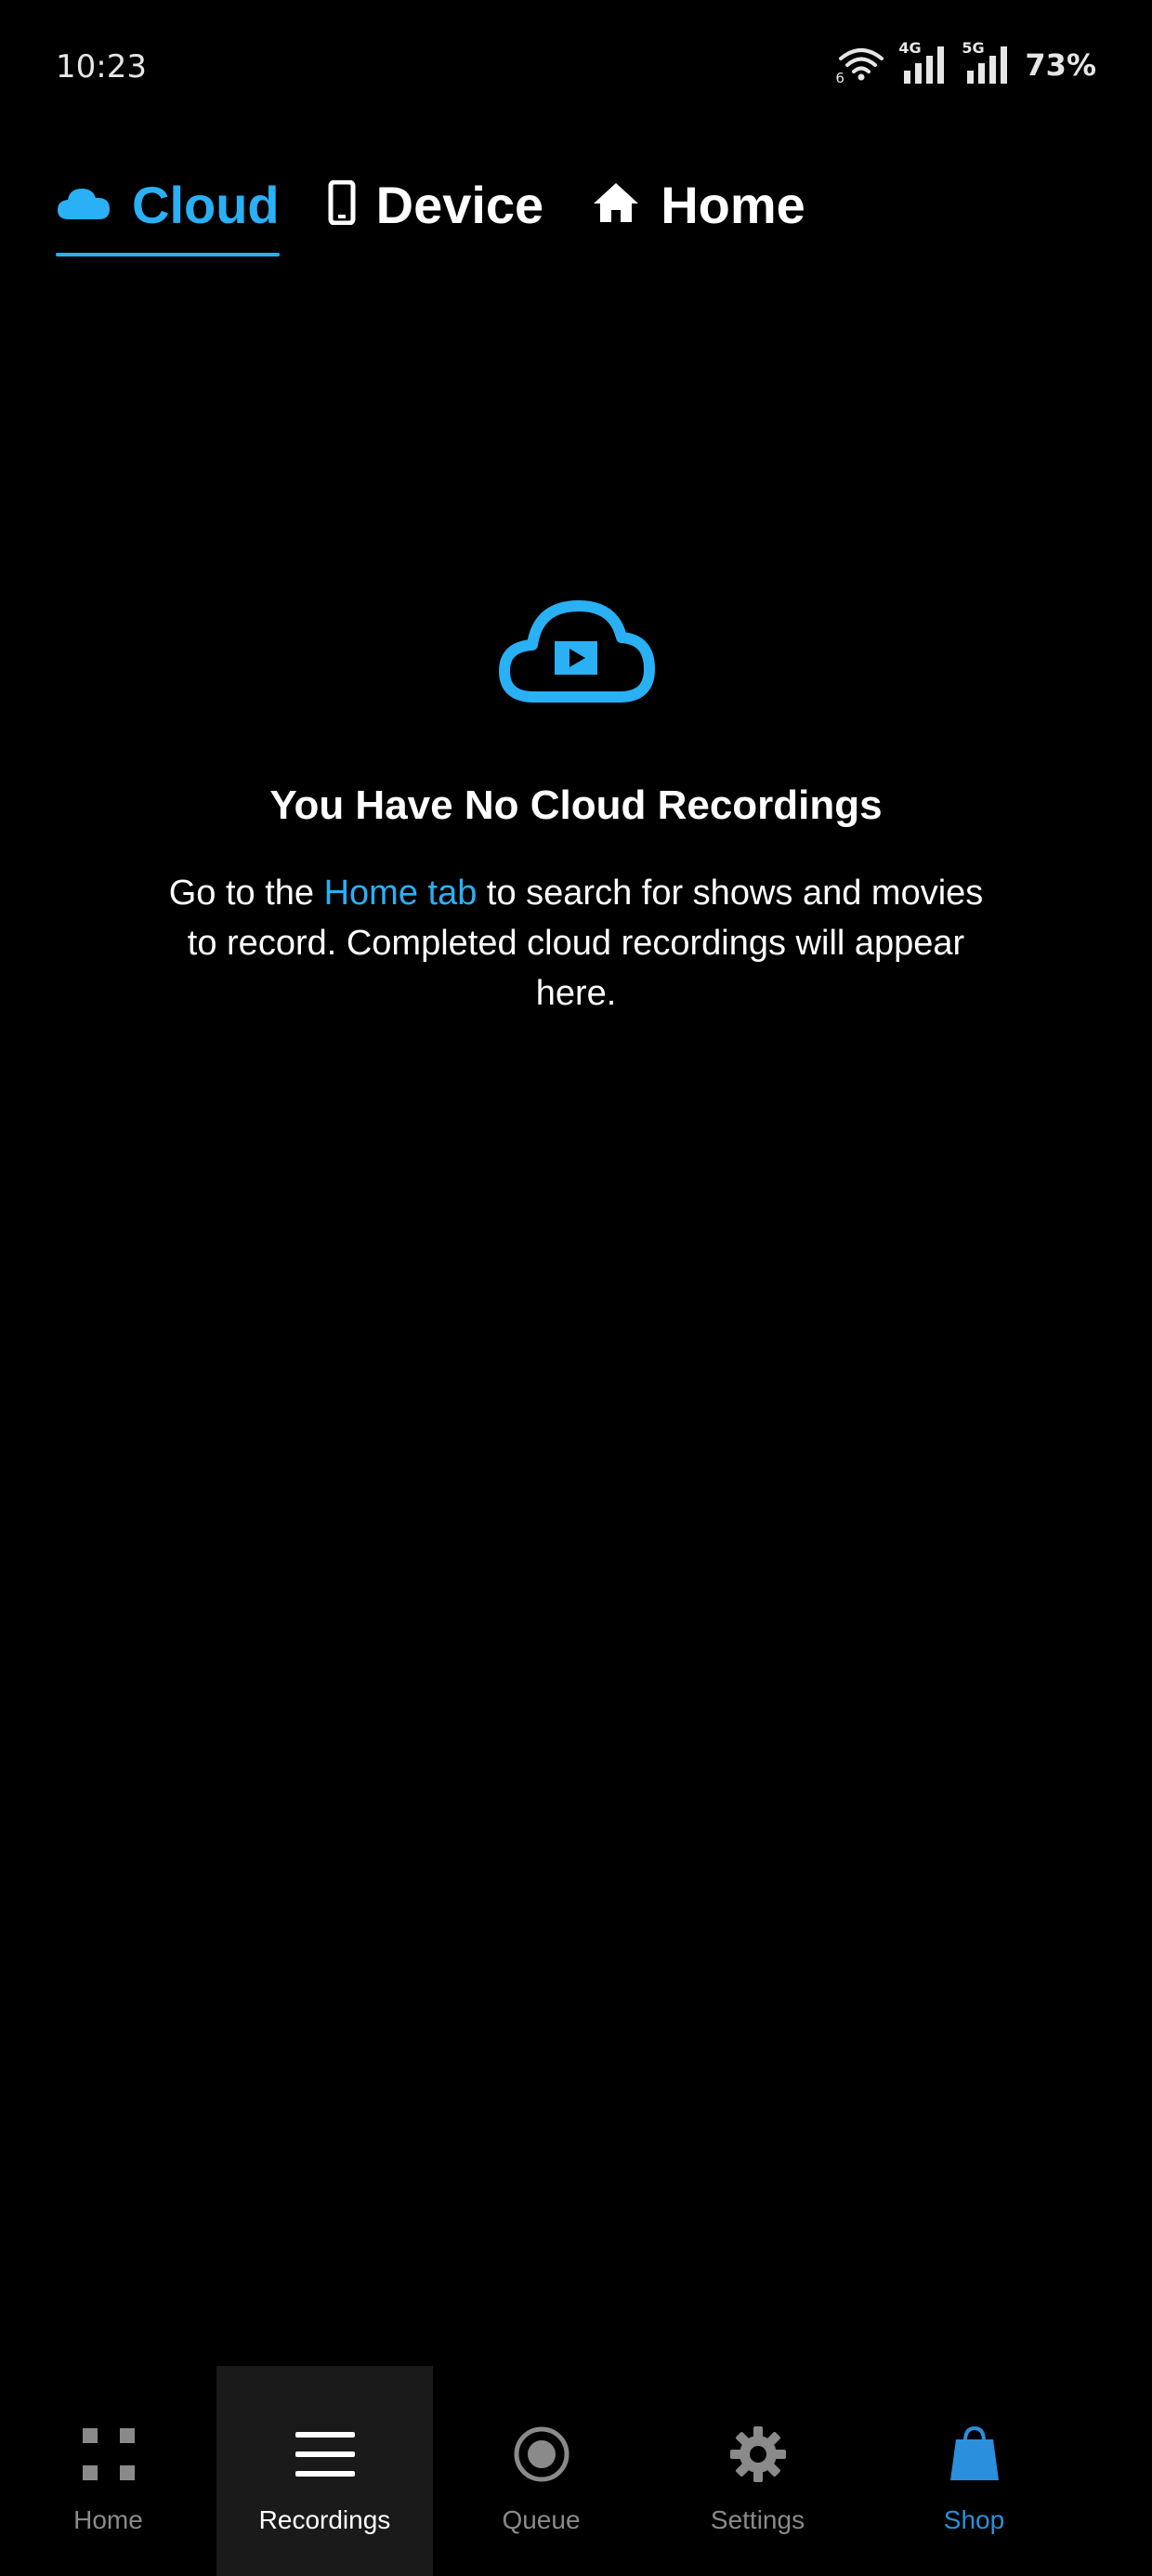 The height and width of the screenshot is (2576, 1152). Describe the element at coordinates (616, 205) in the screenshot. I see `house-icon` at that location.